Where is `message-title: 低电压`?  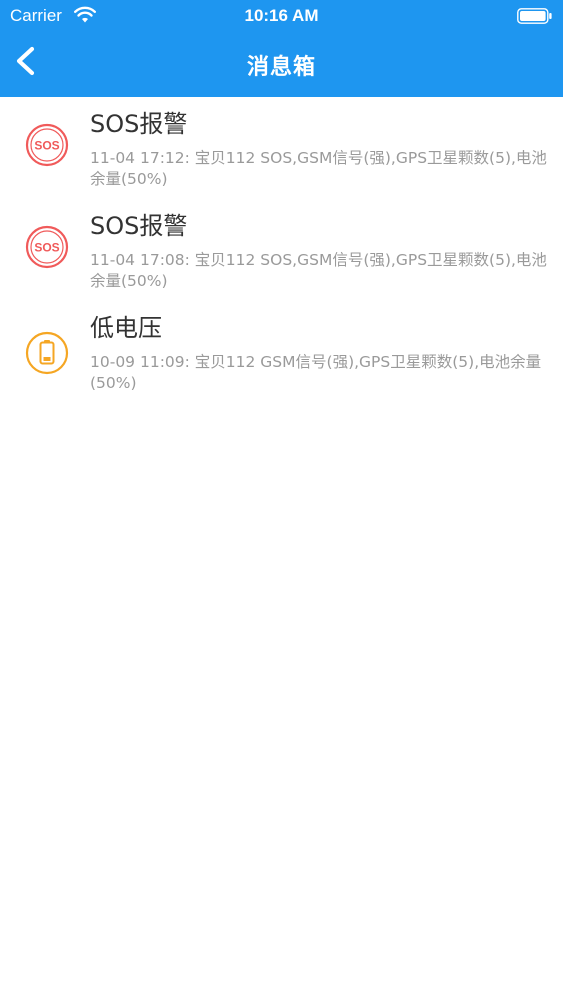 message-title: 低电压 is located at coordinates (126, 328).